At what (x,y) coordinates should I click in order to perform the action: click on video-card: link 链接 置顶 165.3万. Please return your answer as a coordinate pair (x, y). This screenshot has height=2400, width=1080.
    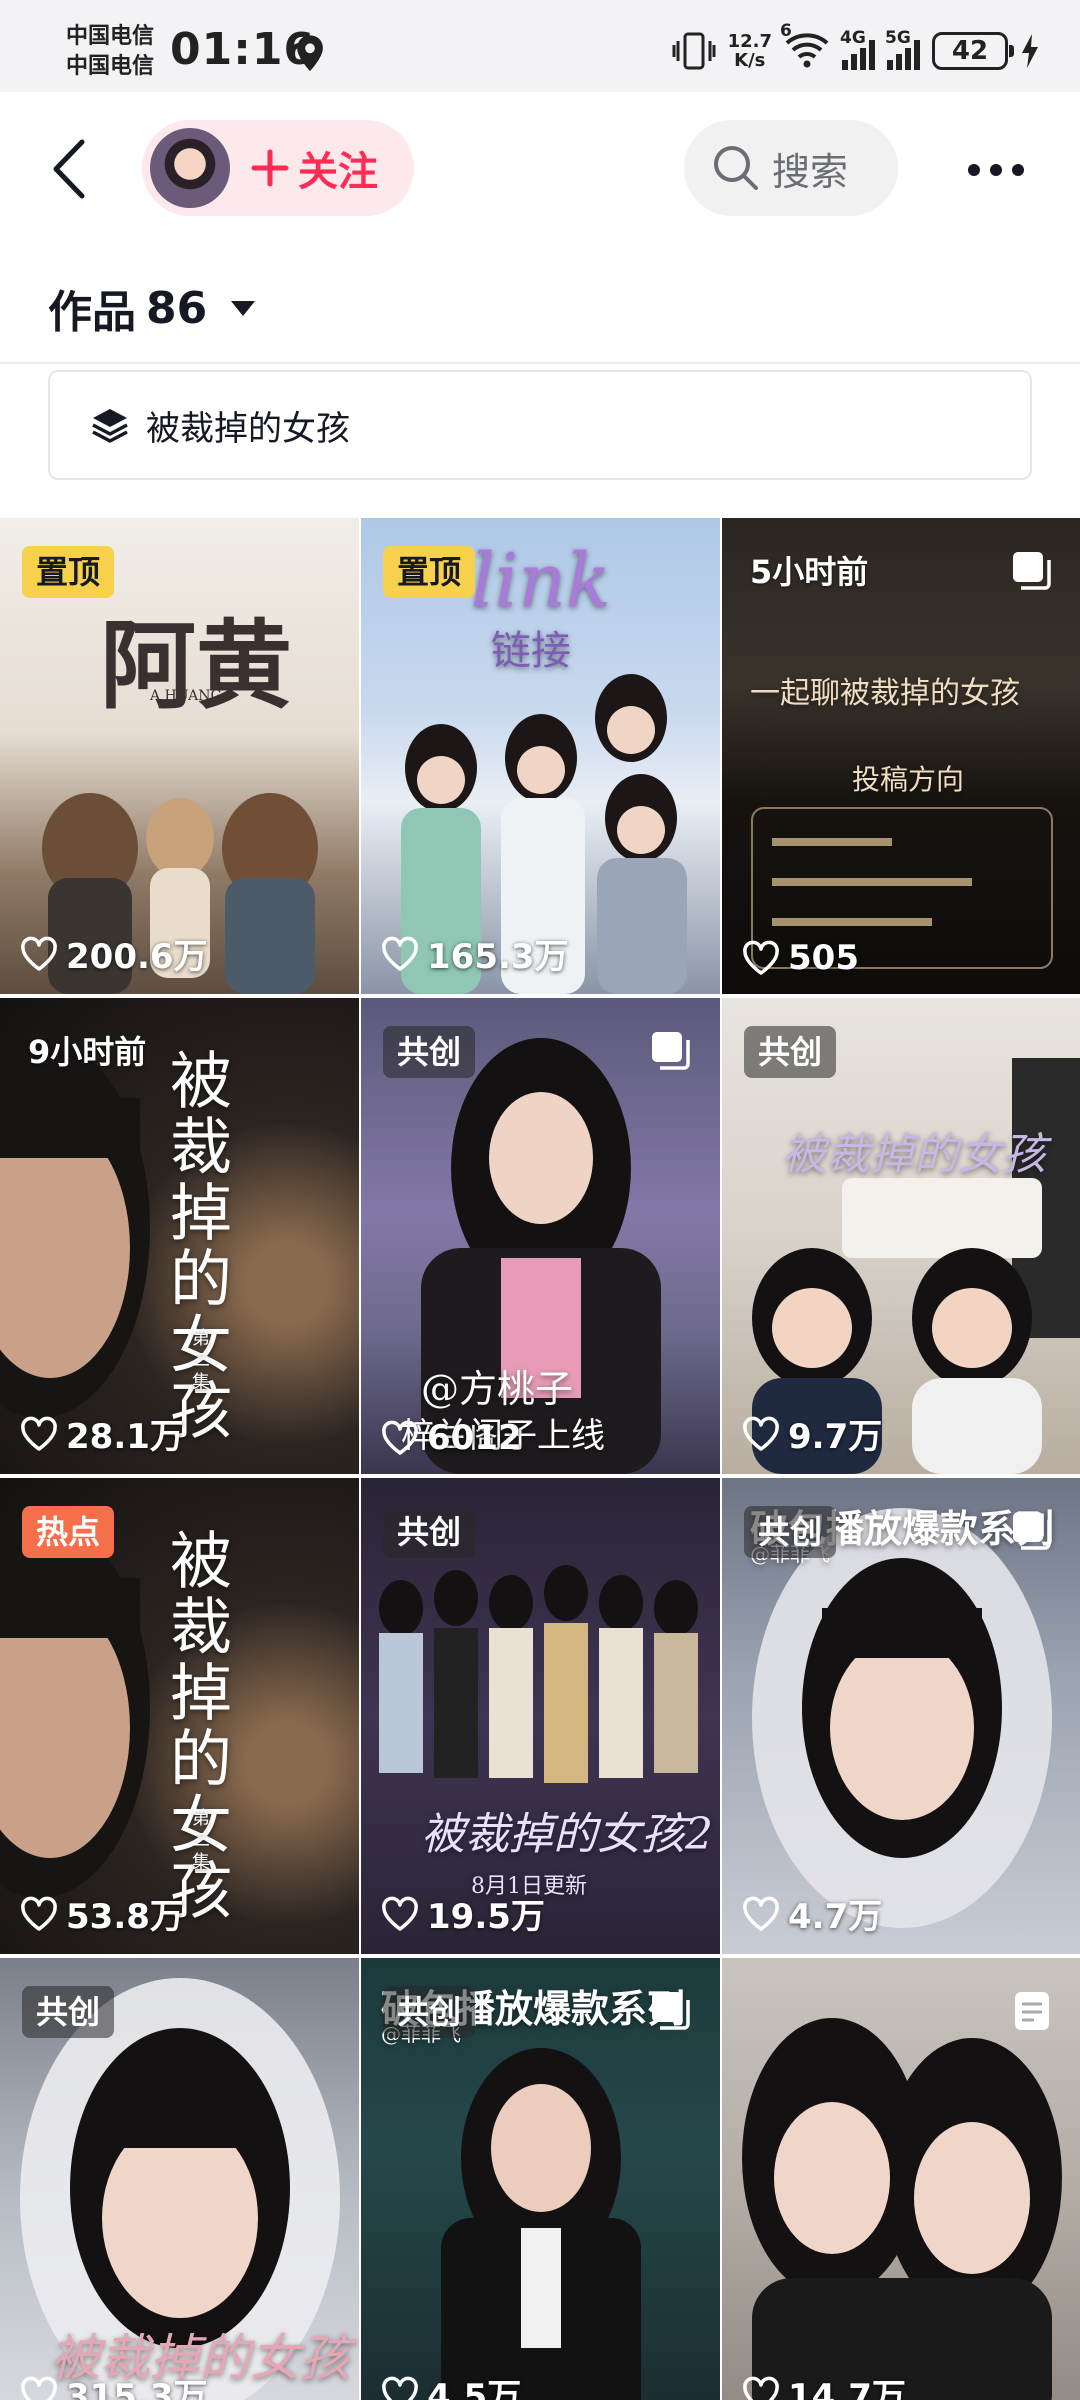
    Looking at the image, I should click on (540, 756).